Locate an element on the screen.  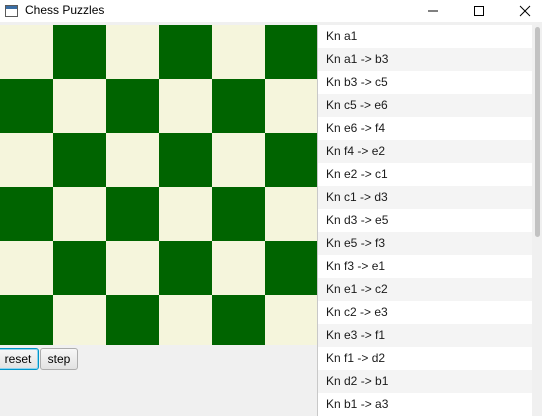
move-list-item: Kn e3 -> f1 is located at coordinates (425, 335).